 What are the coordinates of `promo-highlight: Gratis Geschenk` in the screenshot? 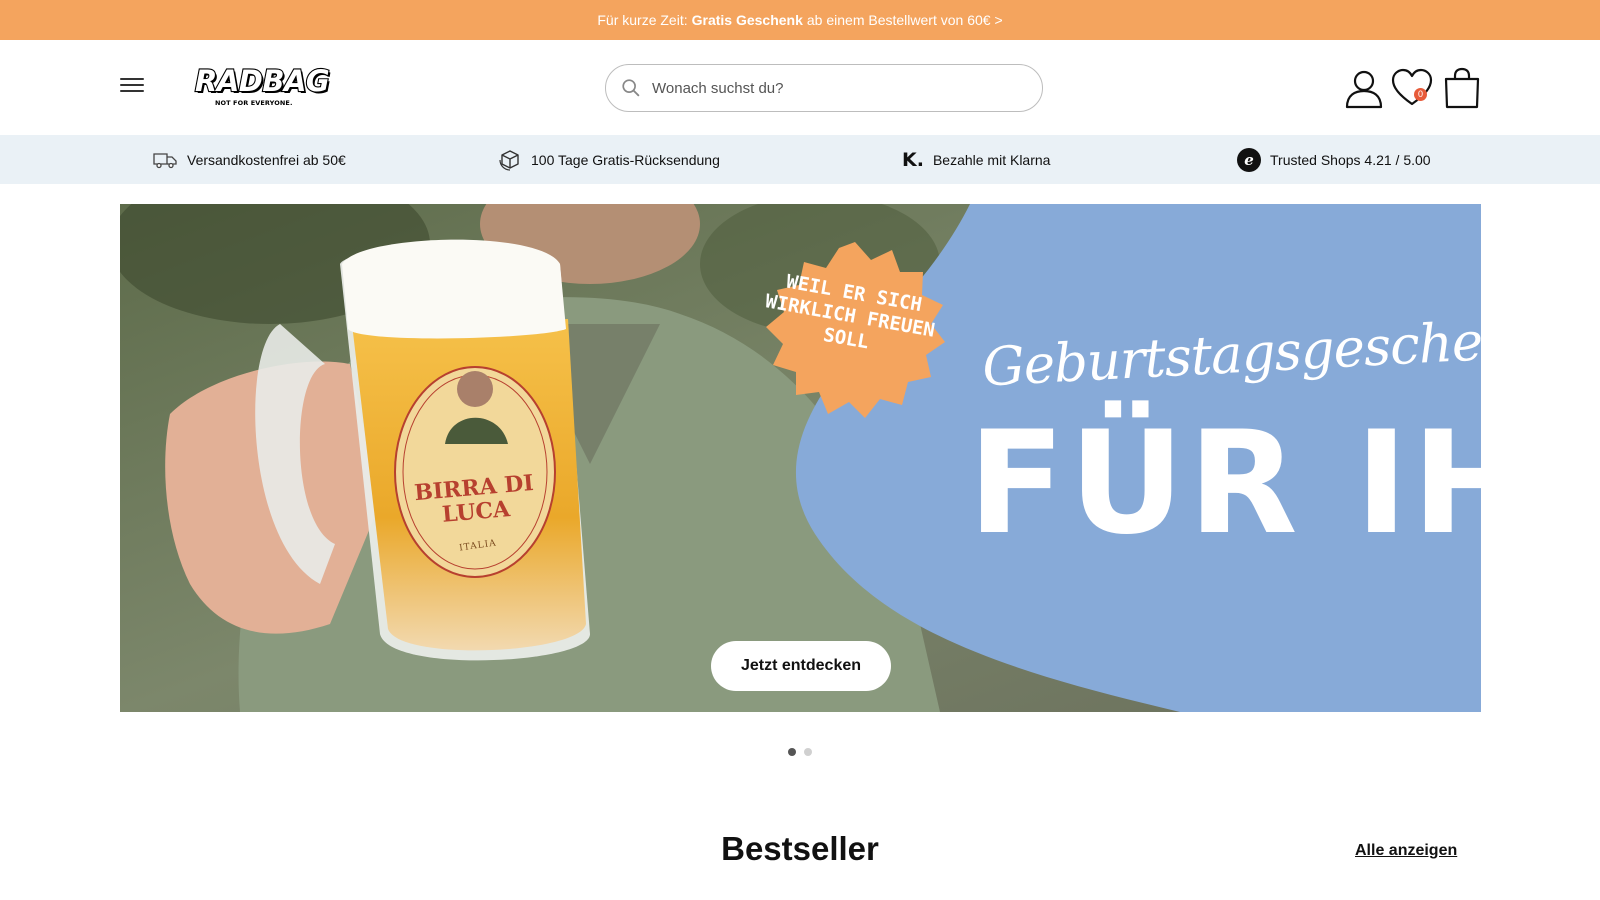 It's located at (747, 20).